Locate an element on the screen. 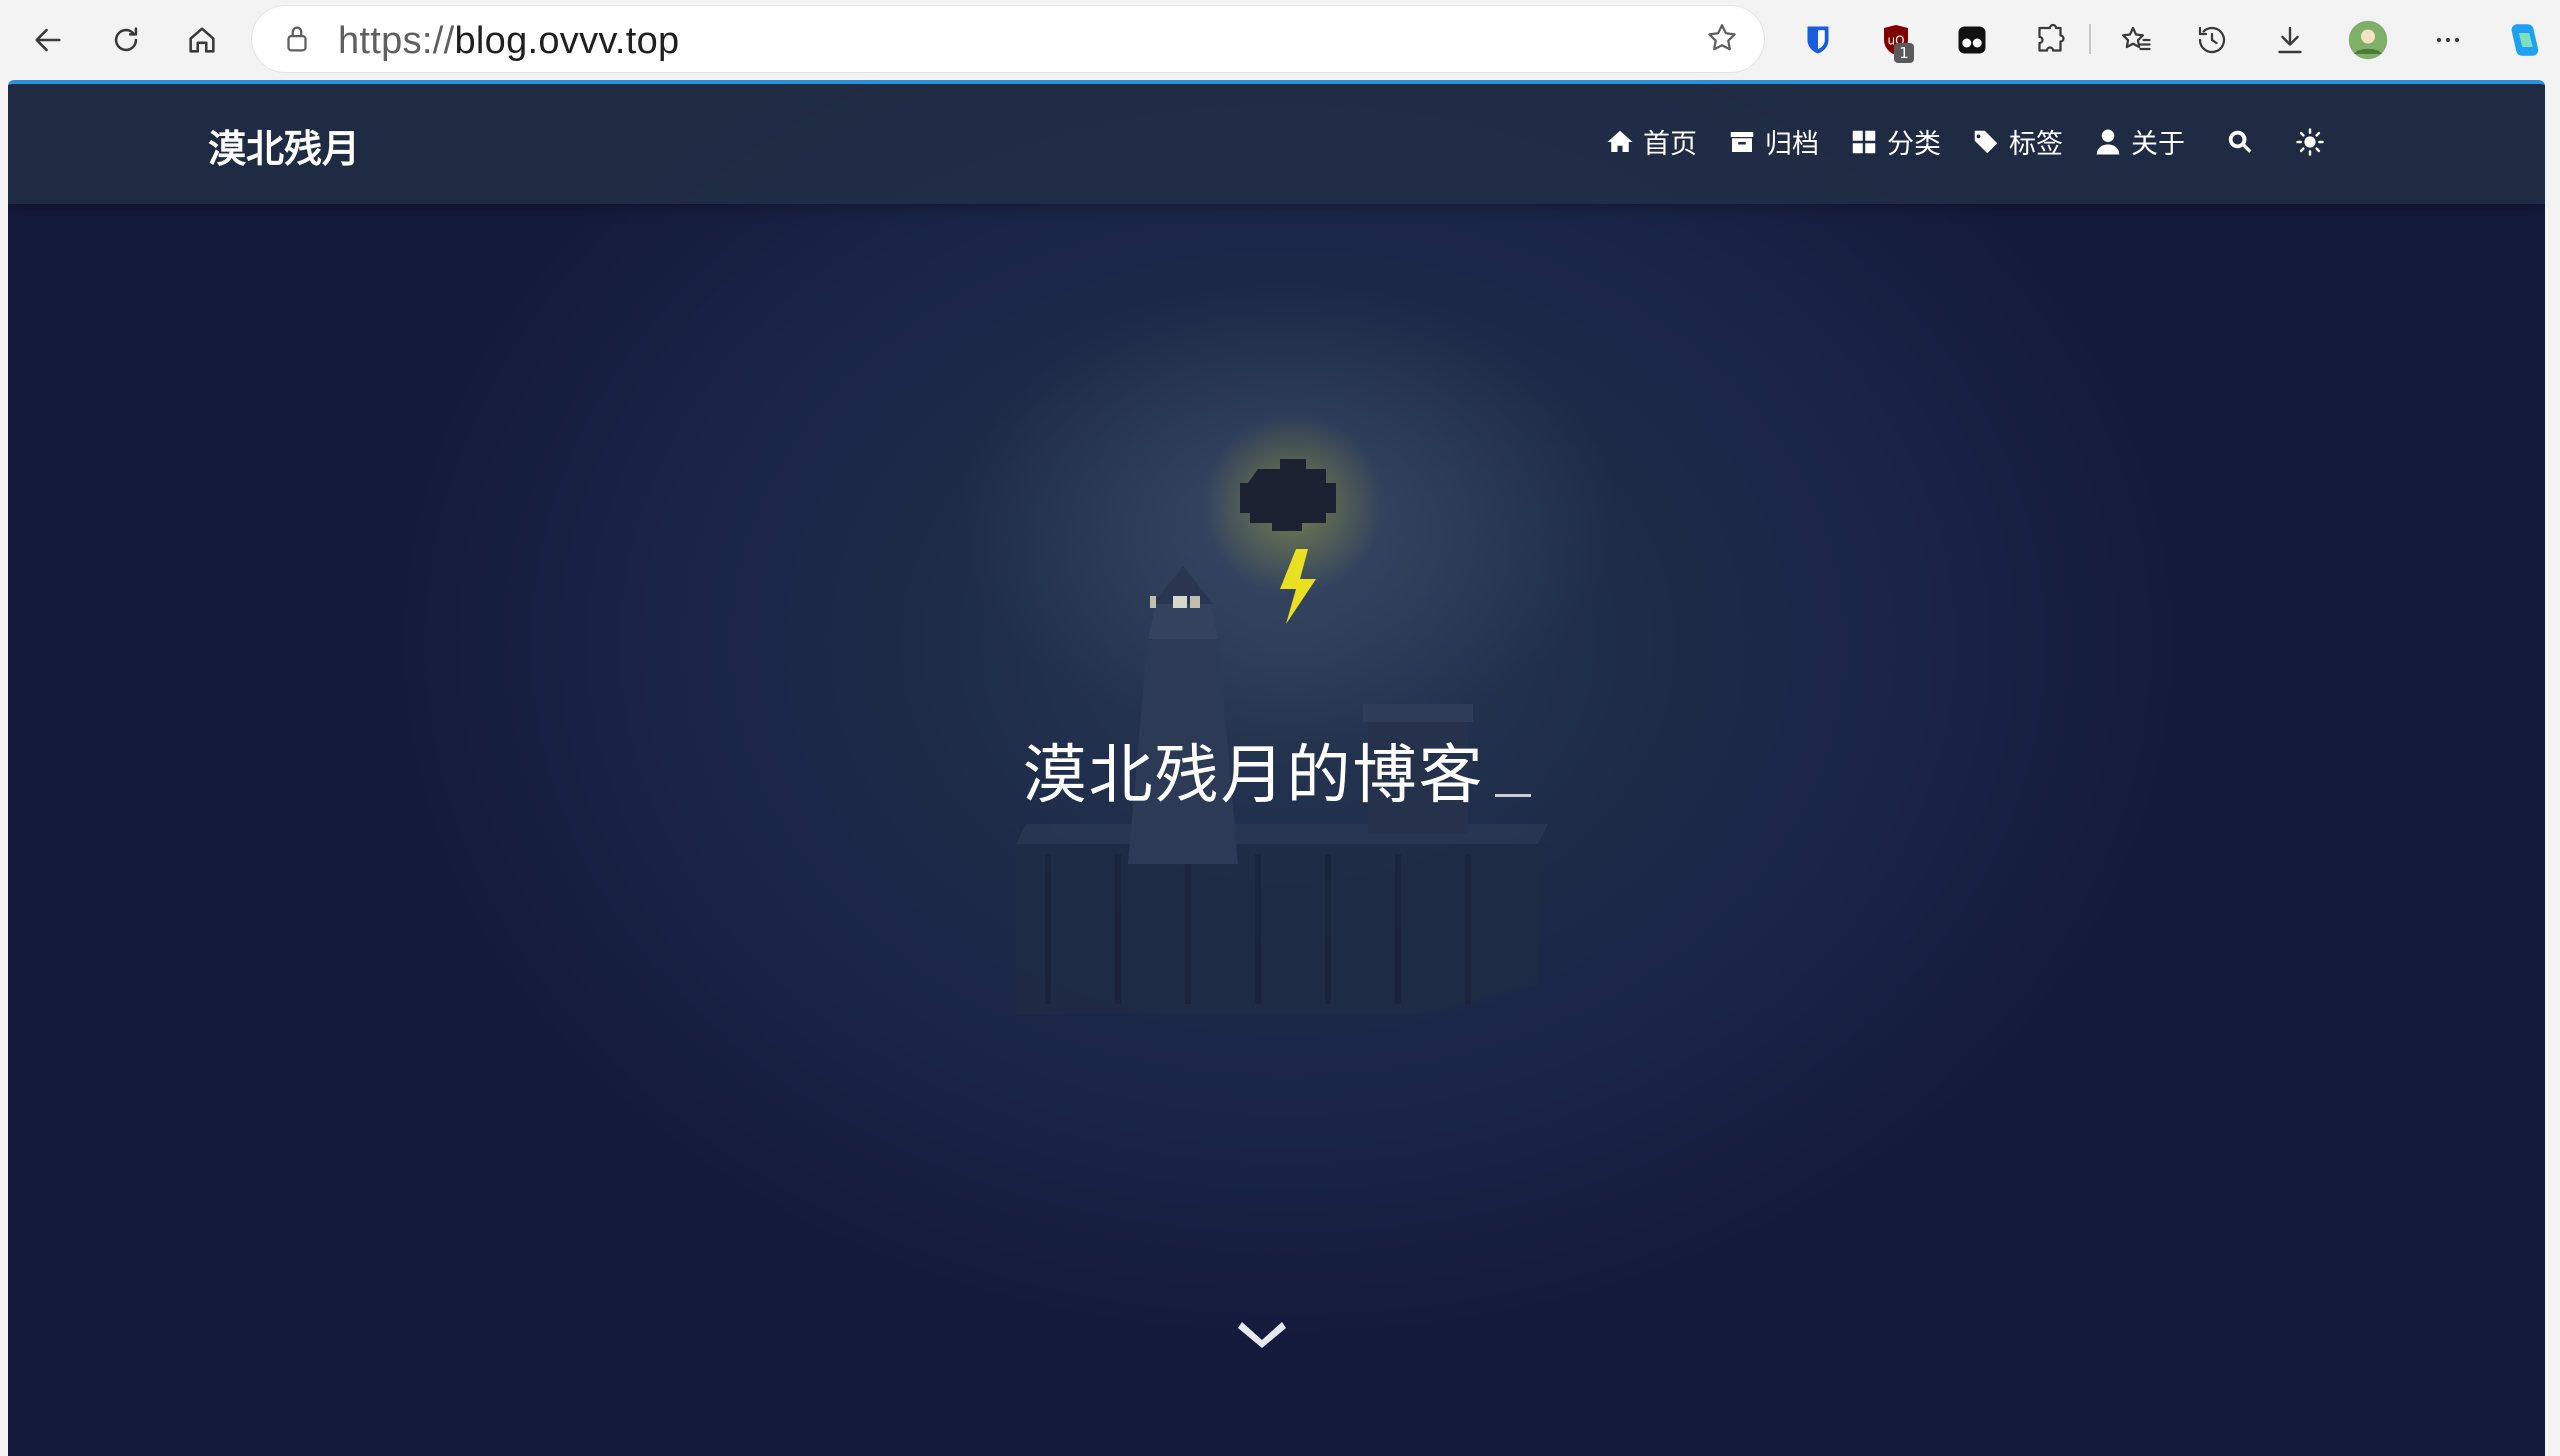 Image resolution: width=2560 pixels, height=1456 pixels. hero-title: 漠北残月的博客 is located at coordinates (1276, 770).